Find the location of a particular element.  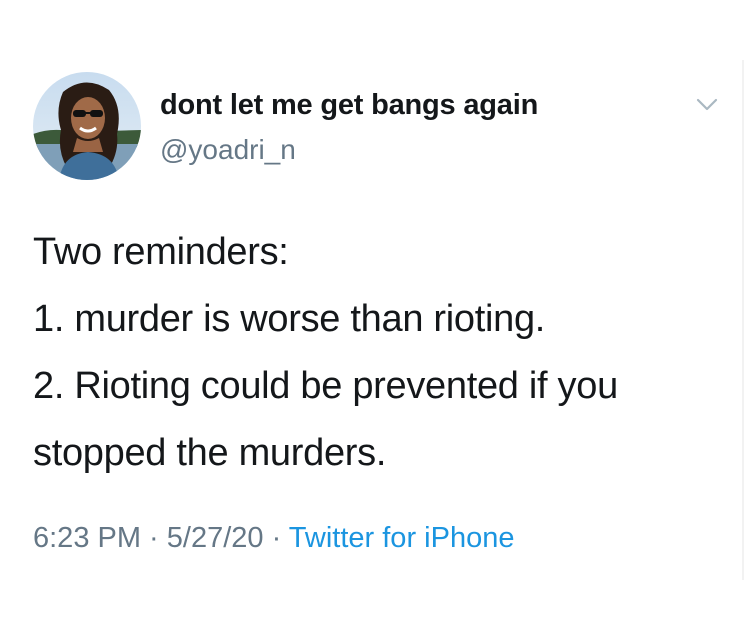

avatar is located at coordinates (87, 126).